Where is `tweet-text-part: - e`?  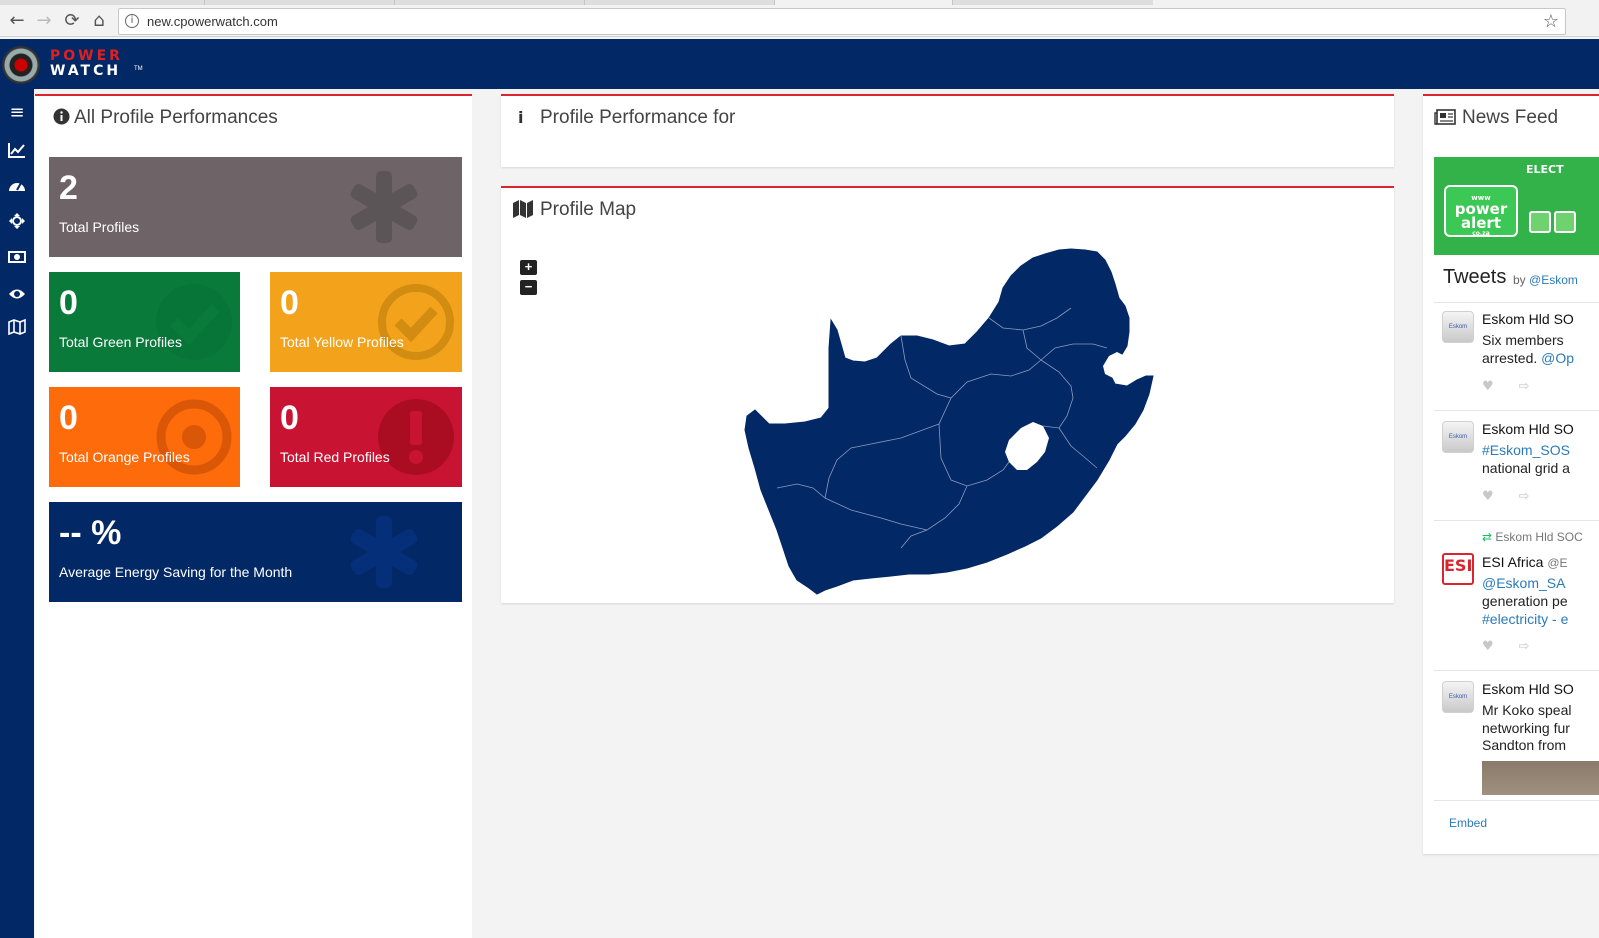 tweet-text-part: - e is located at coordinates (1558, 619).